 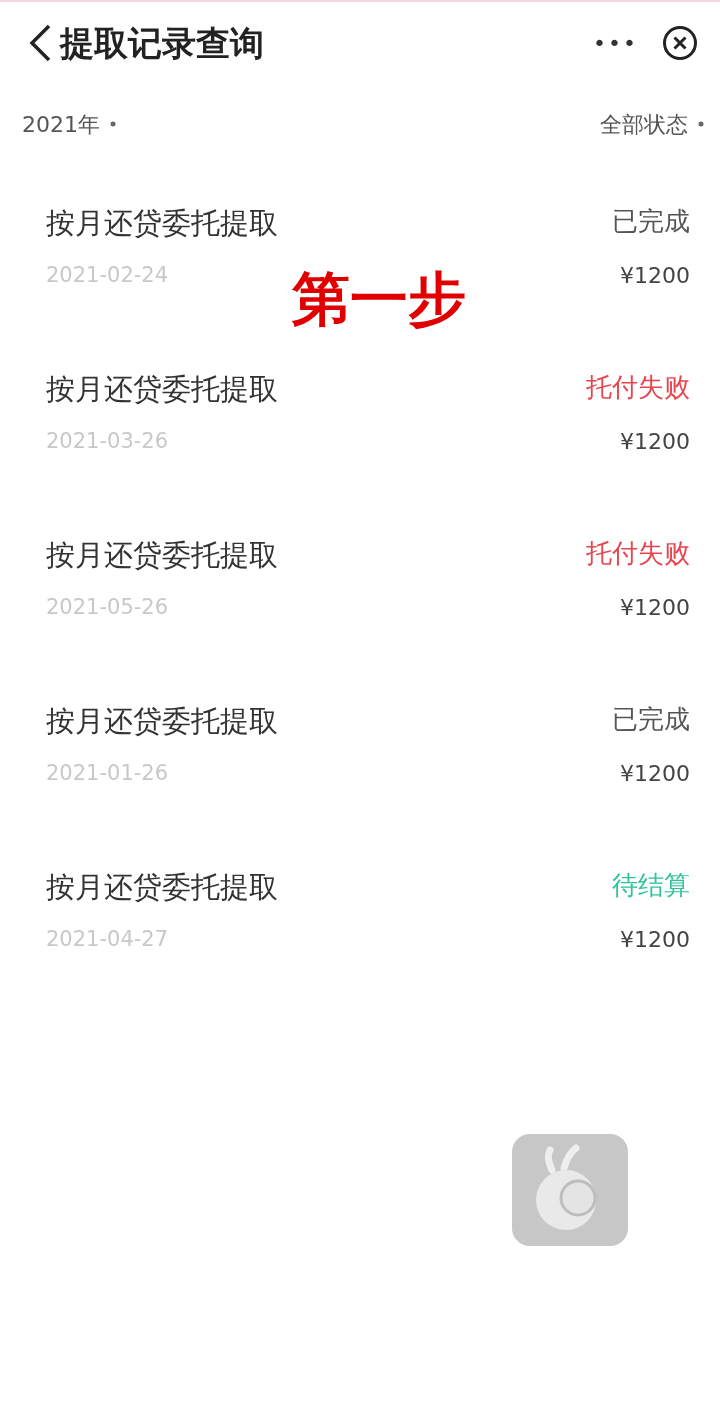 I want to click on page-title: 提取记录查询, so click(x=162, y=43).